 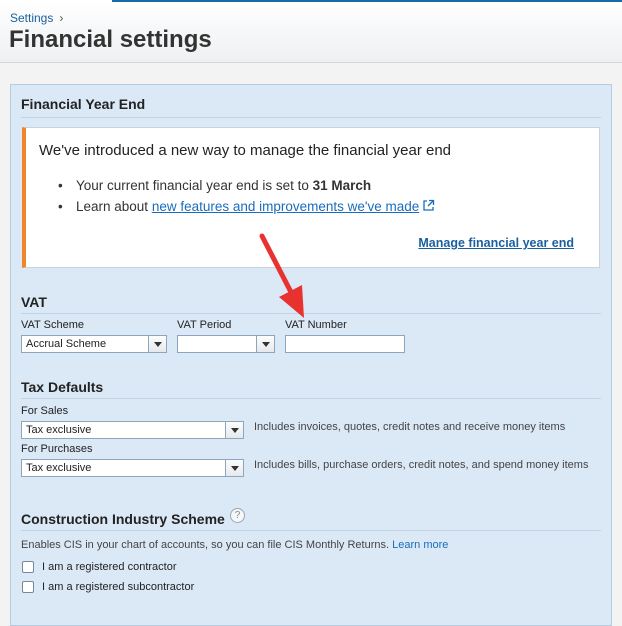 What do you see at coordinates (496, 243) in the screenshot?
I see `manage-financial-year-end-link: Manage financial year end` at bounding box center [496, 243].